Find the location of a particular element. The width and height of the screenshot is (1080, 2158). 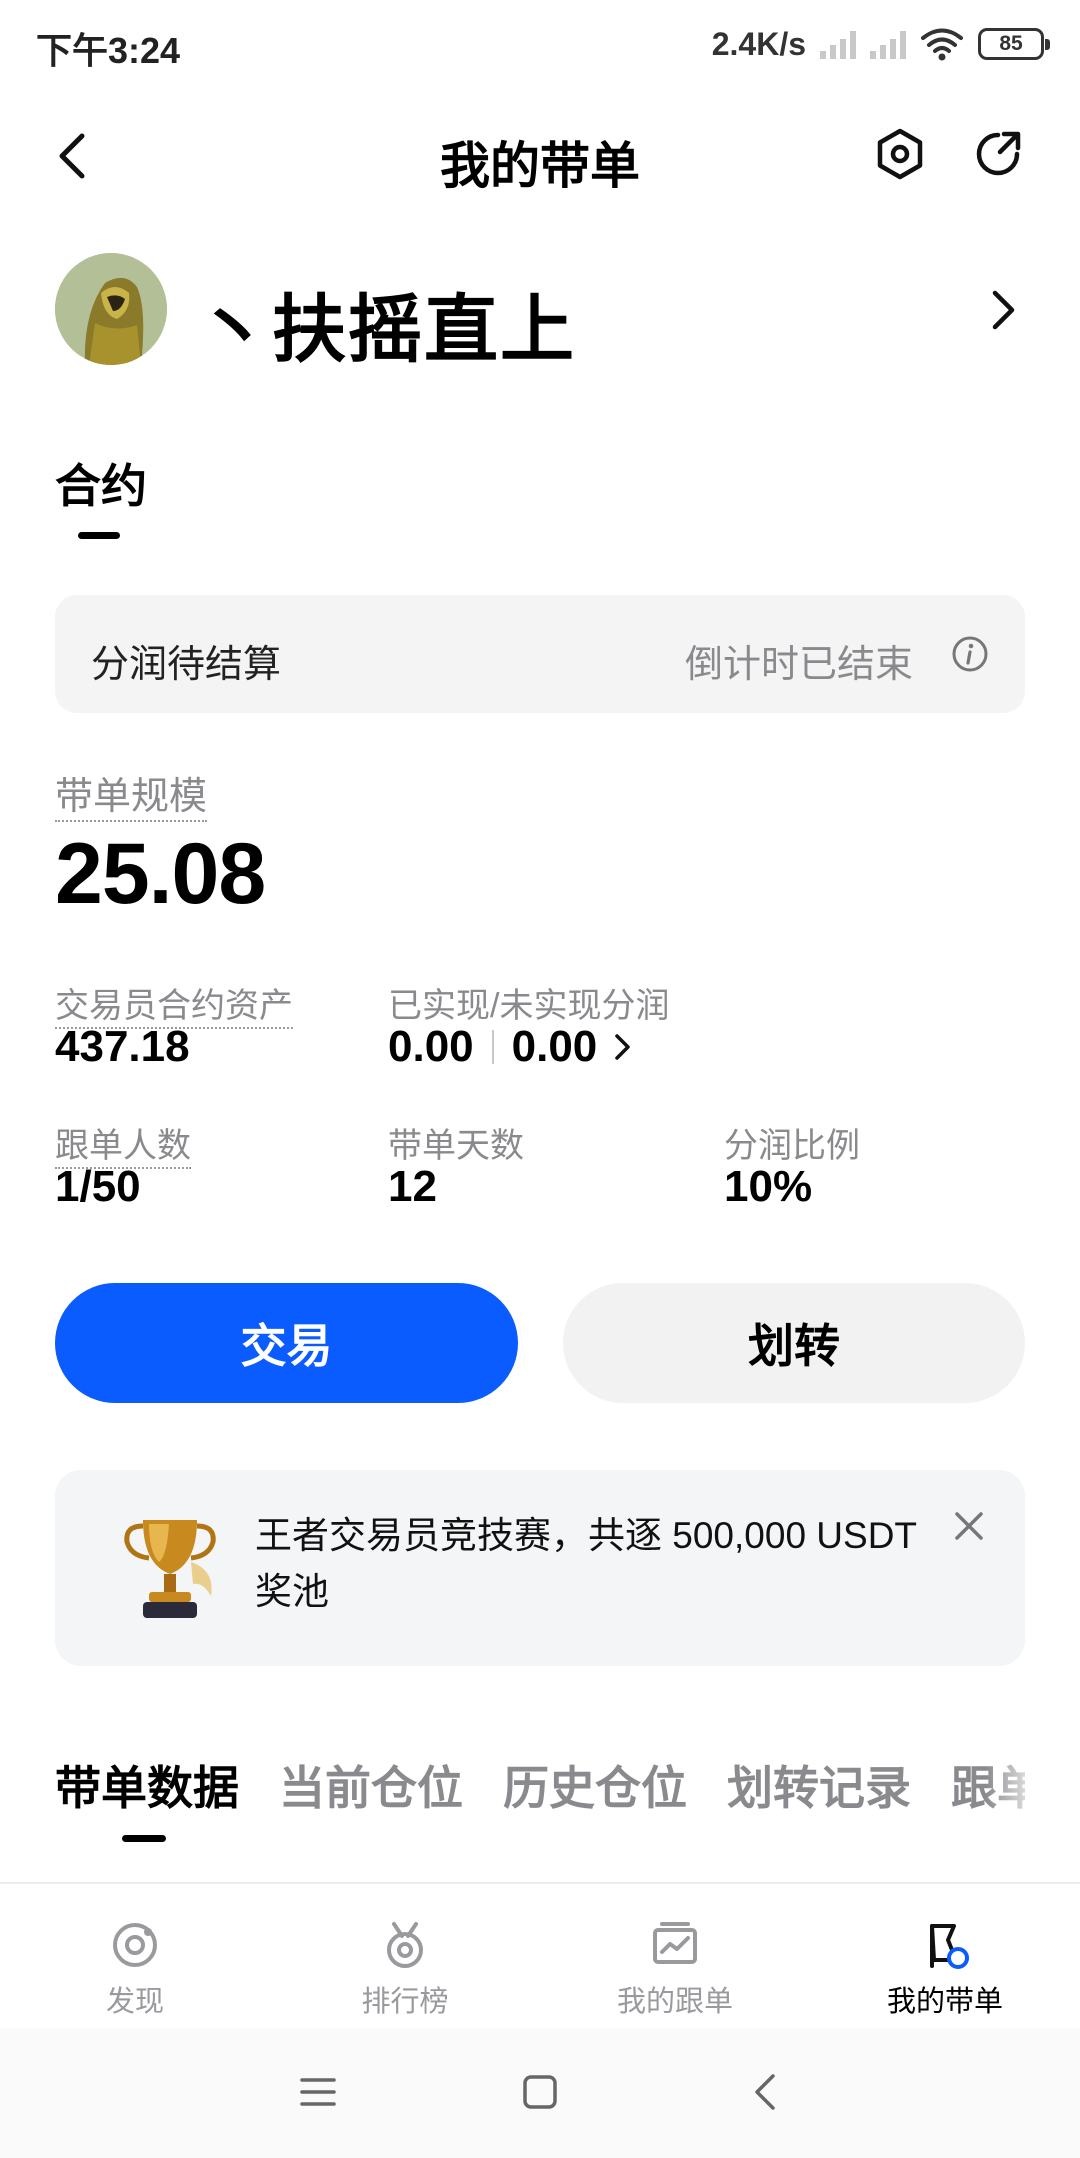

section-tabs: 带单数据当前仓位历史仓位划转记录跟单 is located at coordinates (540, 1792).